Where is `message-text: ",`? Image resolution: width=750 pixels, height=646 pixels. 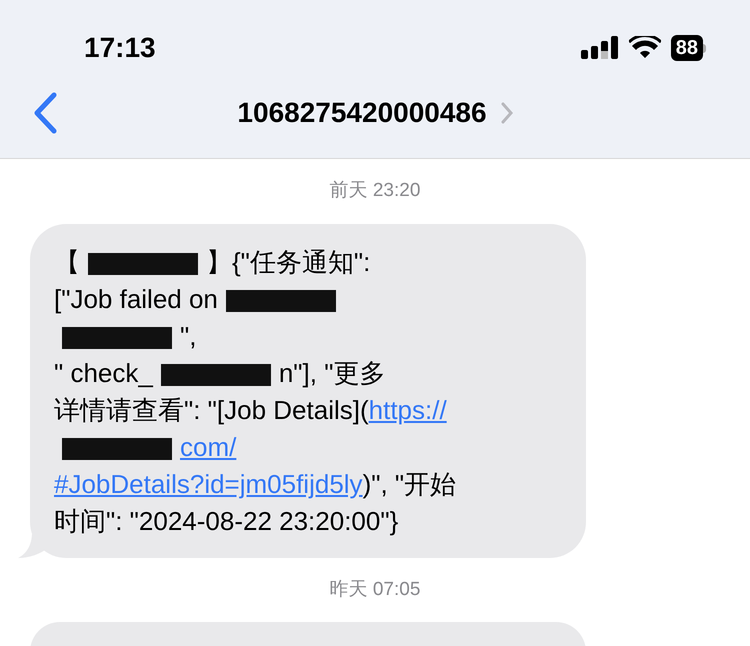 message-text: ", is located at coordinates (188, 335).